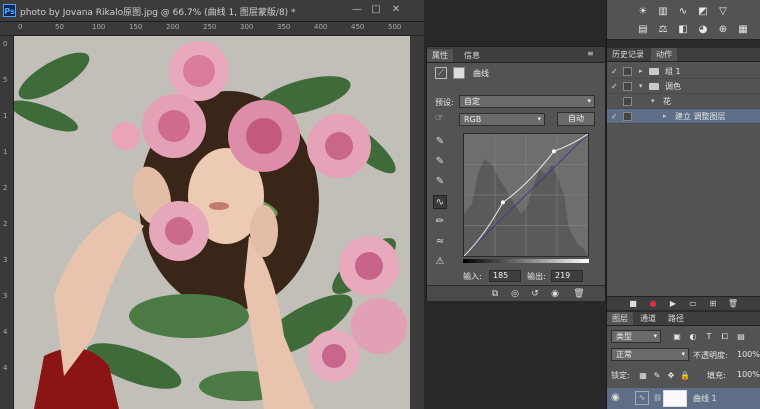 The width and height of the screenshot is (760, 409). Describe the element at coordinates (440, 202) in the screenshot. I see `curve-edit-points-icon: ∿` at that location.